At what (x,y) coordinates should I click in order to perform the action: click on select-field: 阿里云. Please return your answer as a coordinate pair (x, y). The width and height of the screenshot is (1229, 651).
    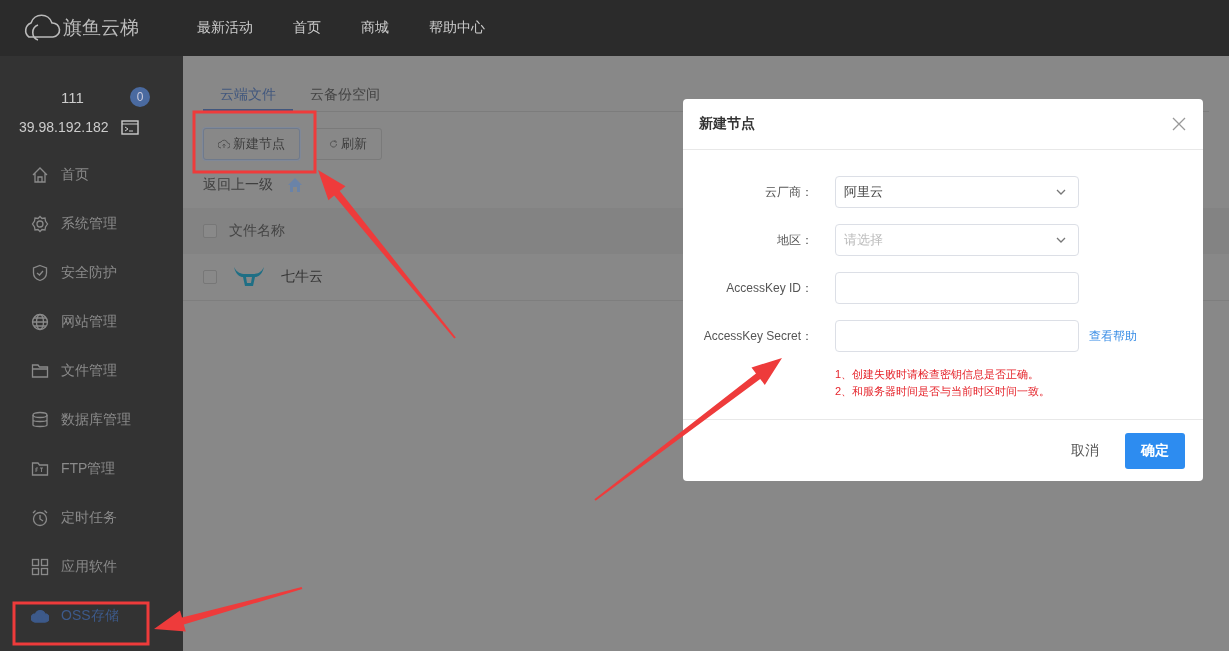
    Looking at the image, I should click on (957, 192).